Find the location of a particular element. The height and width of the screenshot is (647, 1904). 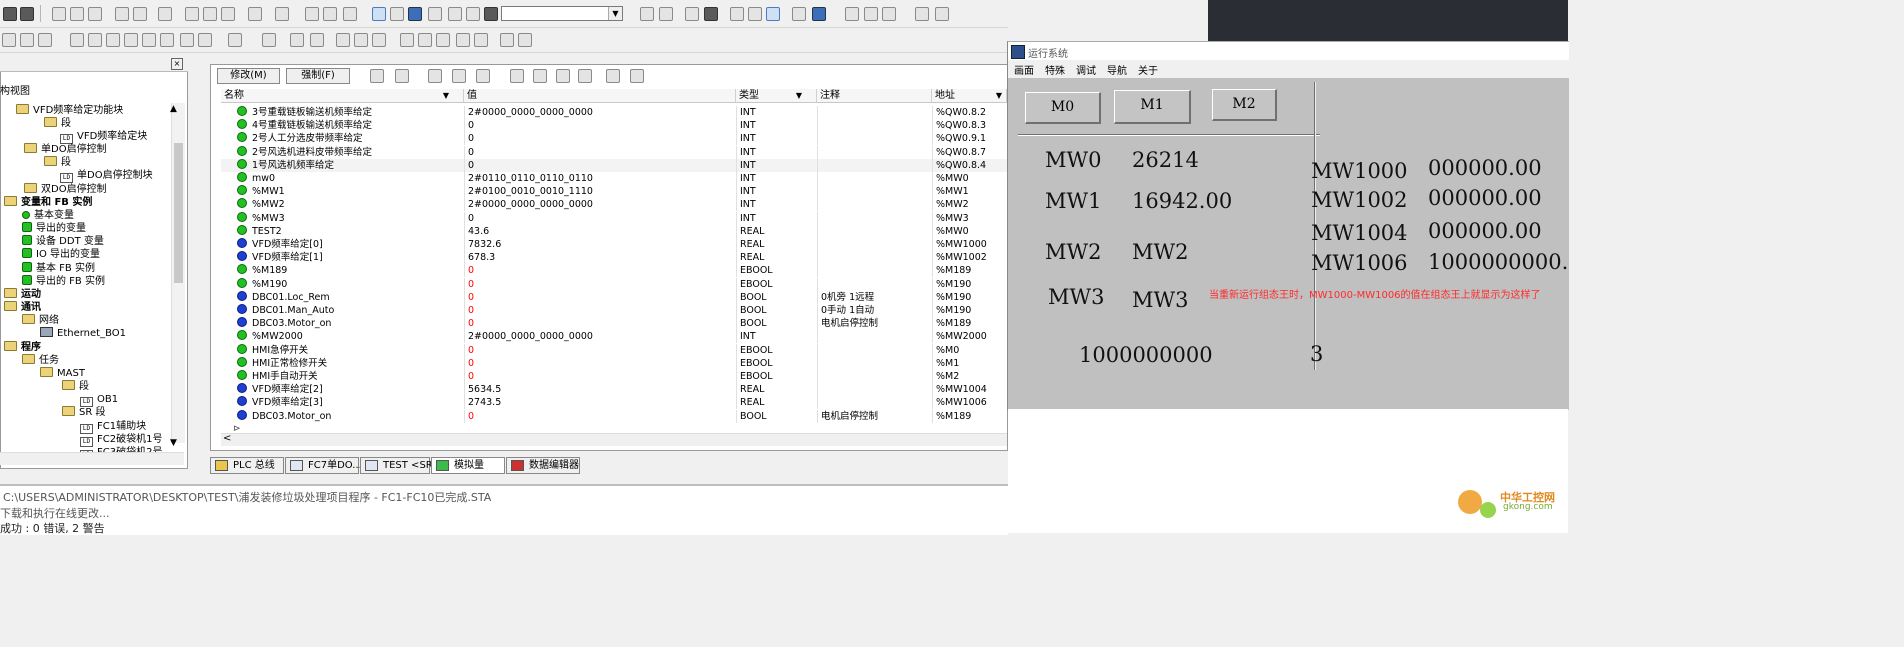

table-row: %MW2000 2#0000_0000_0000_0000 INT %MW2000 is located at coordinates (614, 337).